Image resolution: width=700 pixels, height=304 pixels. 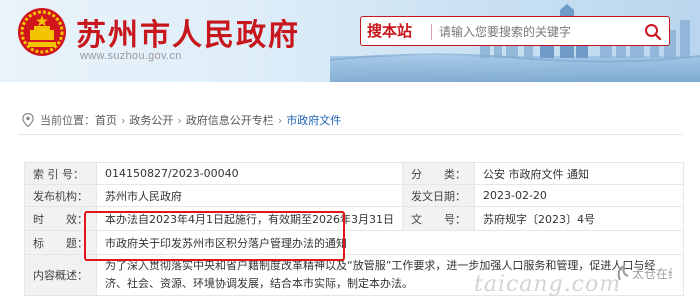 I want to click on docno-label: 文 号：, so click(x=438, y=218).